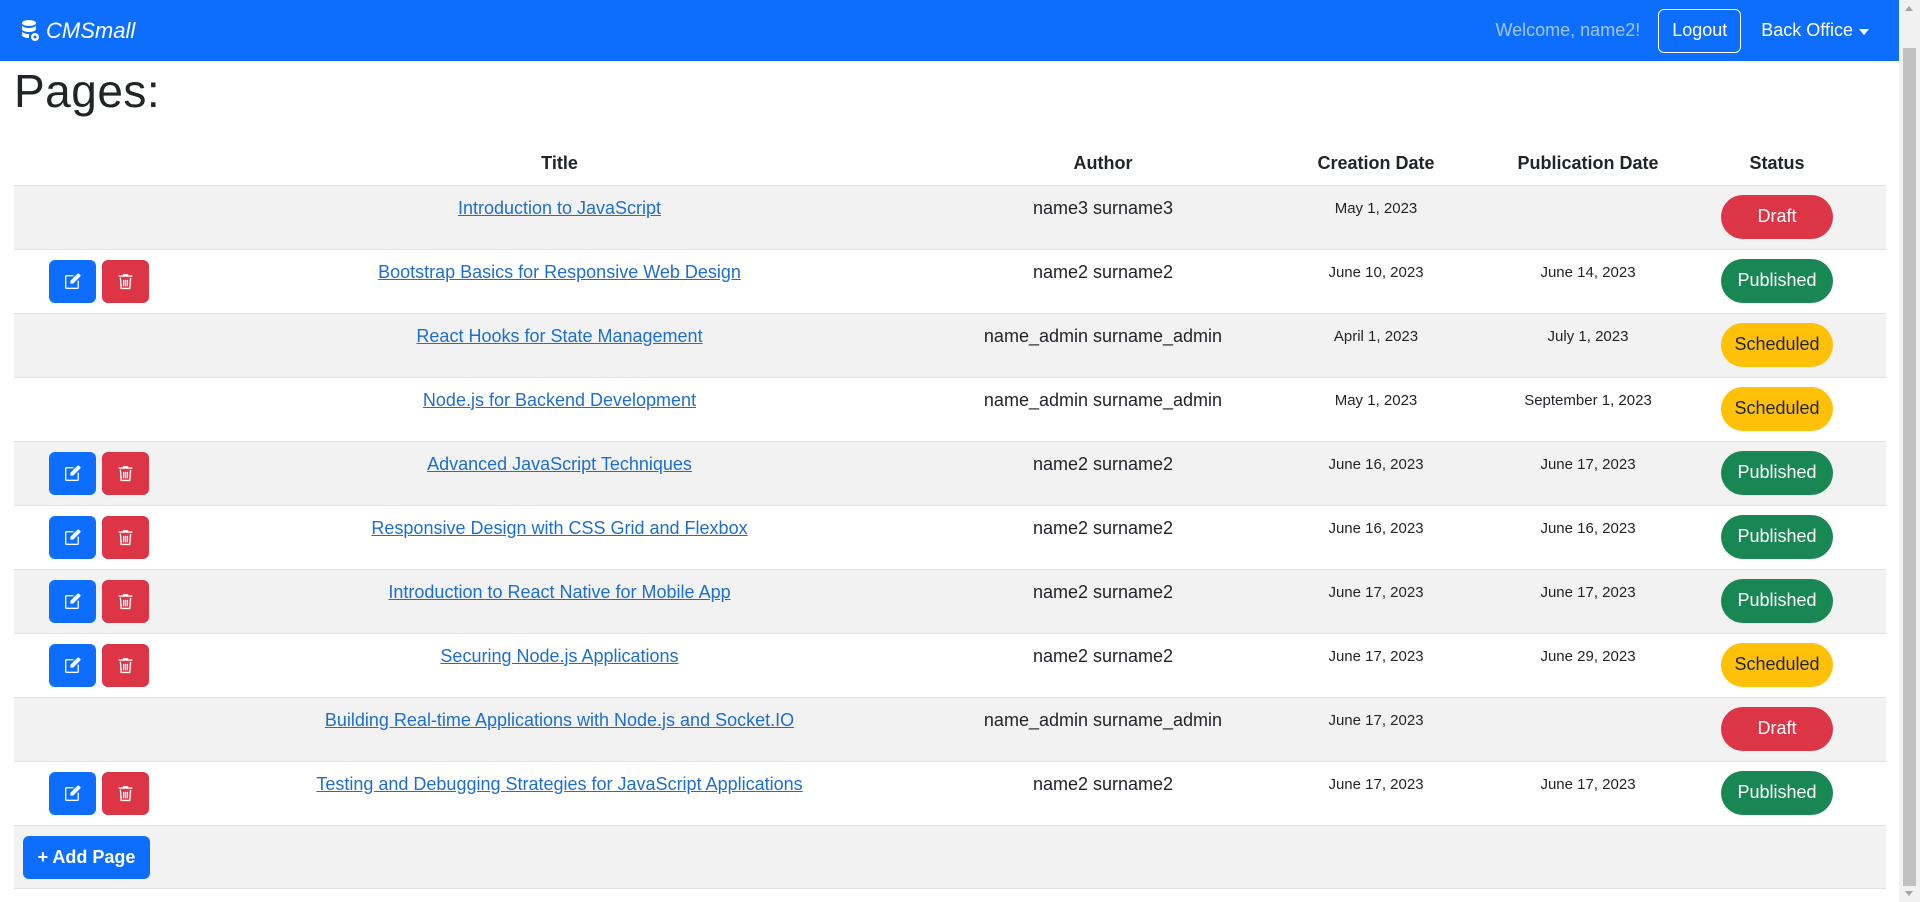 This screenshot has width=1920, height=902. I want to click on header-status: Status, so click(1777, 164).